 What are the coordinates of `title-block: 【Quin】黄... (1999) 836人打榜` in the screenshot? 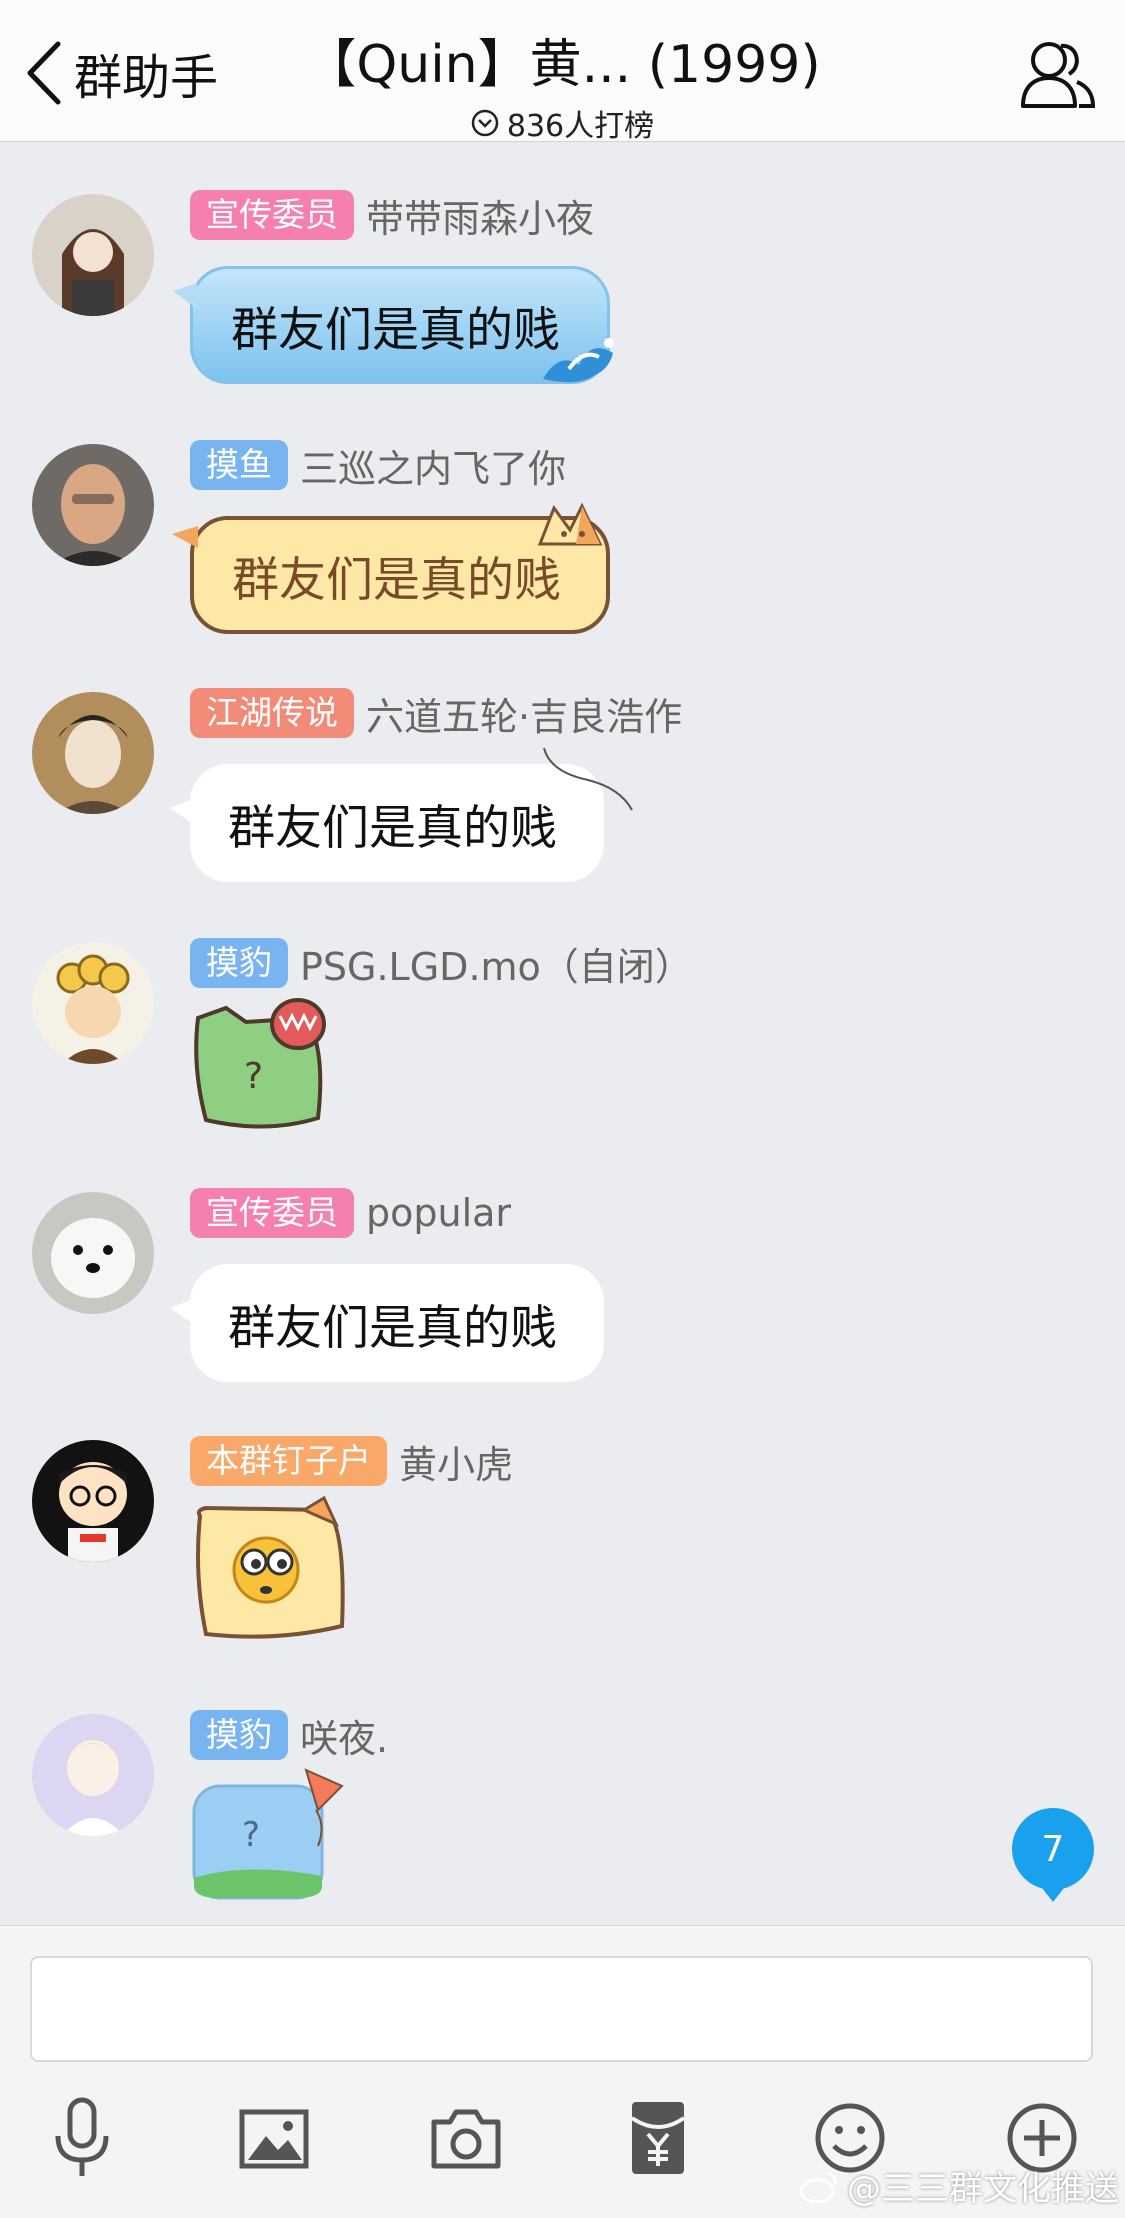 It's located at (562, 83).